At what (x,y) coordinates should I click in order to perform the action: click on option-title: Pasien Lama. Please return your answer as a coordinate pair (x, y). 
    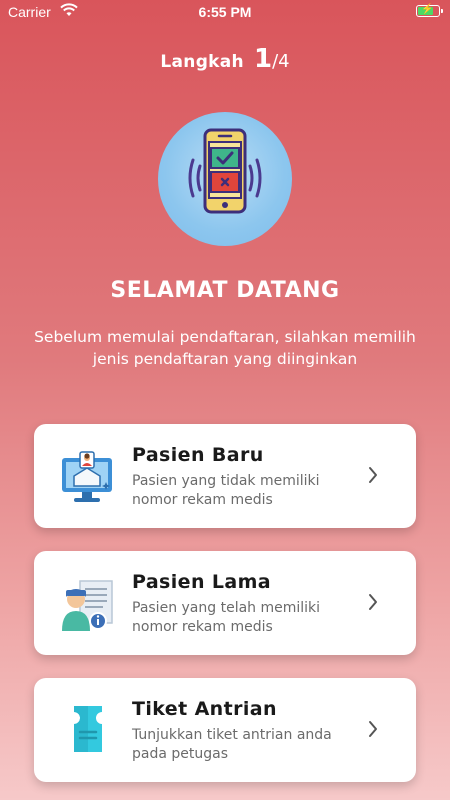
    Looking at the image, I should click on (202, 582).